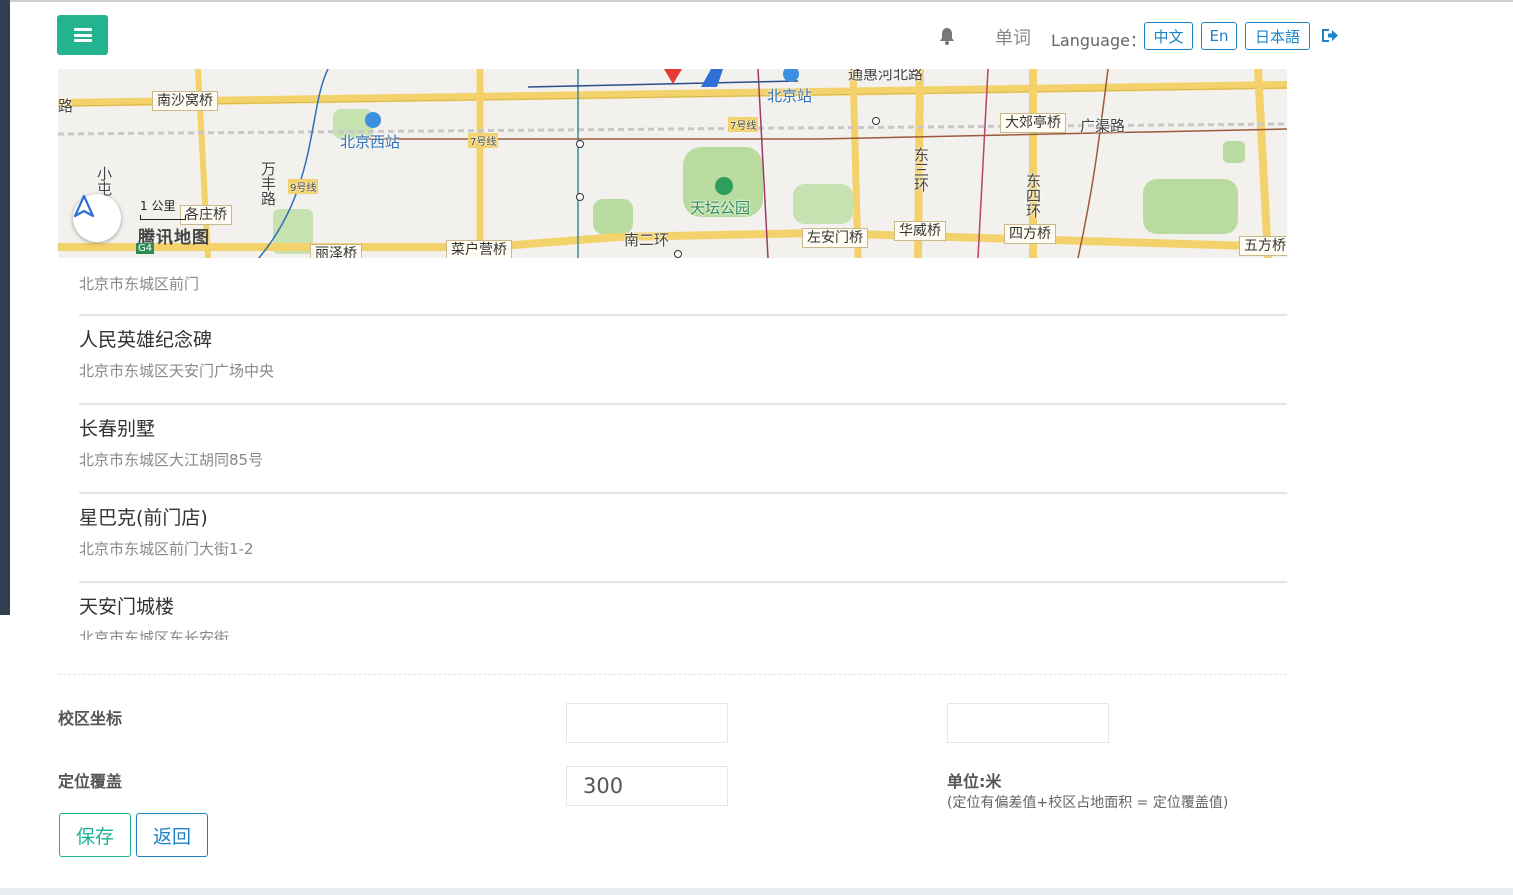 The image size is (1513, 895). Describe the element at coordinates (1028, 723) in the screenshot. I see `longitude-input` at that location.